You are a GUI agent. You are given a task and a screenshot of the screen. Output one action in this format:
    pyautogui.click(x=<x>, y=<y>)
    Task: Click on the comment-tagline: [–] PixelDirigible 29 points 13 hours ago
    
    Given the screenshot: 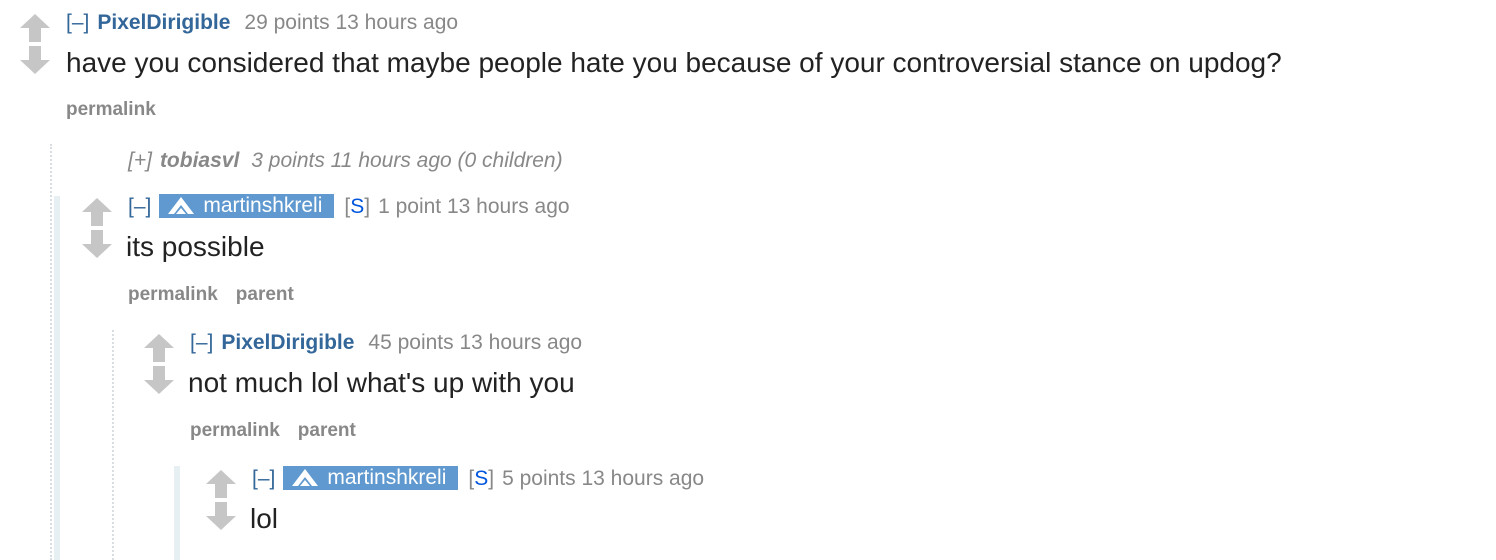 What is the action you would take?
    pyautogui.click(x=262, y=23)
    